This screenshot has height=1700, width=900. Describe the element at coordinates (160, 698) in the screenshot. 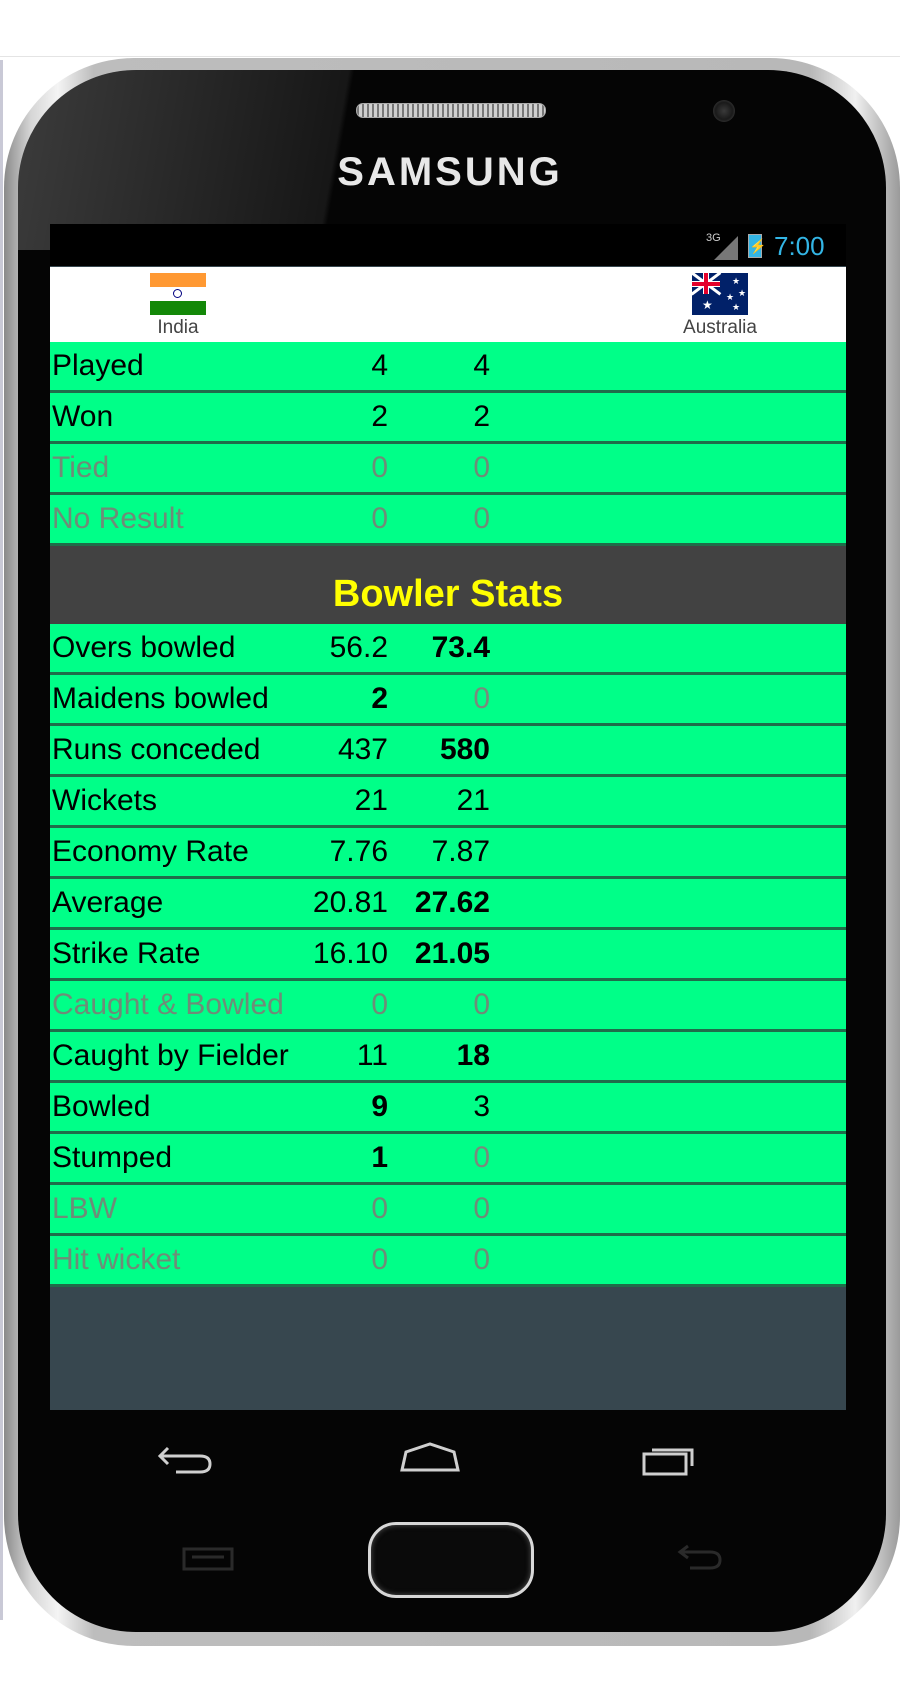

I see `stat-label: Maidens bowled` at that location.